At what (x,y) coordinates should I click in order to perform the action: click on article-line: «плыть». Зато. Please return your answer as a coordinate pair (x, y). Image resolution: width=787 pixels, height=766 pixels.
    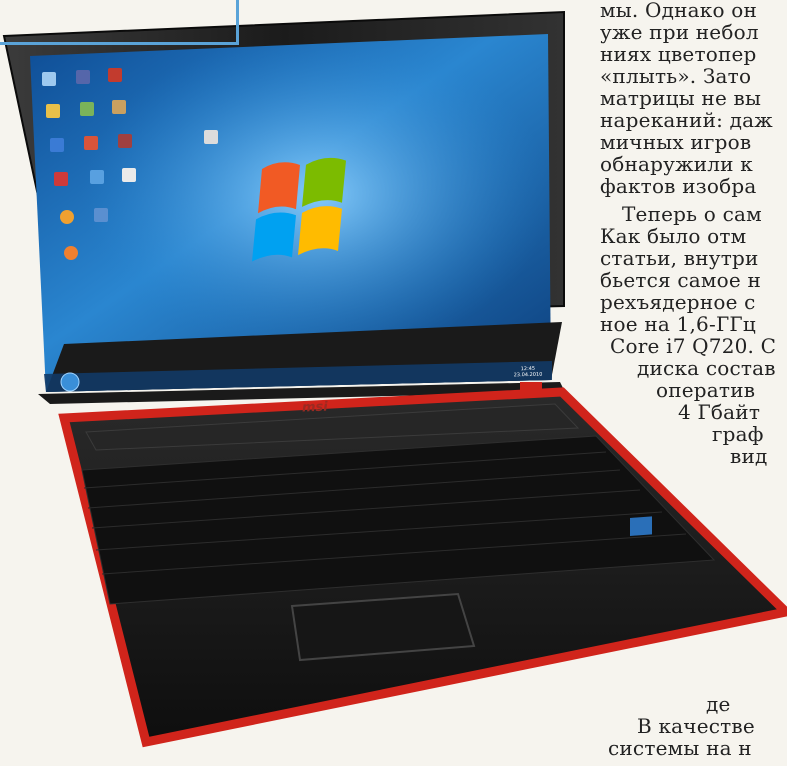
    Looking at the image, I should click on (676, 76).